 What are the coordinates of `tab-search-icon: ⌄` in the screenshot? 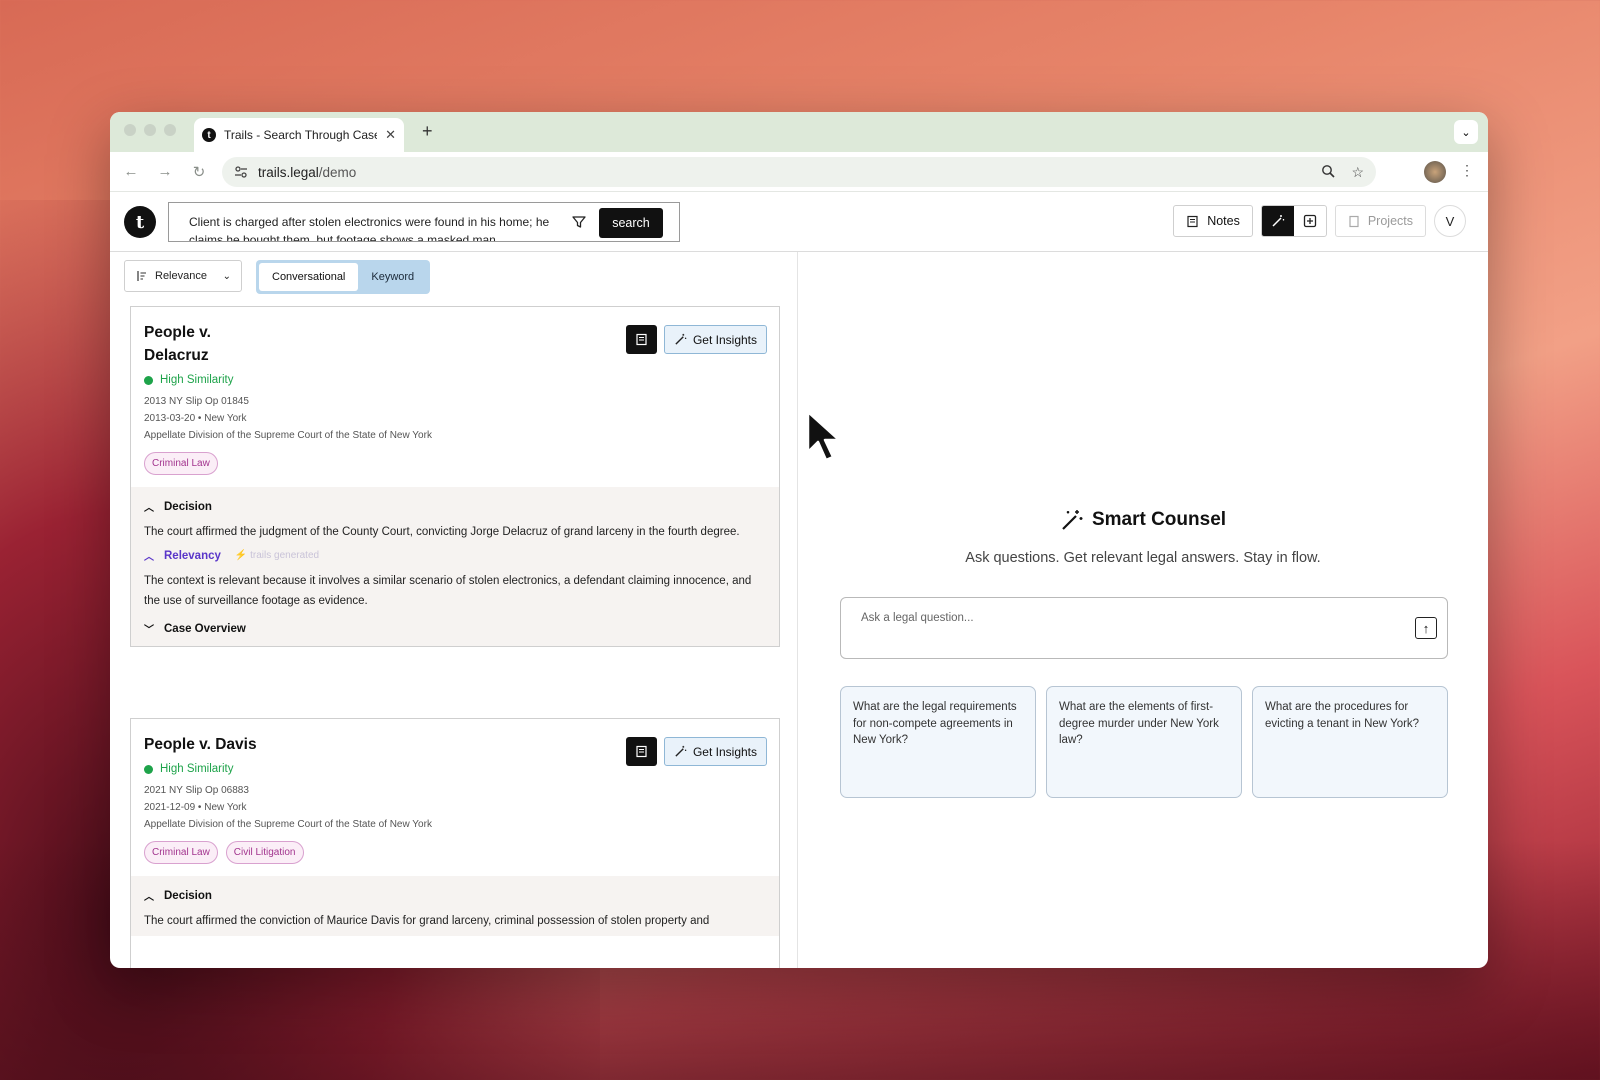 It's located at (1466, 132).